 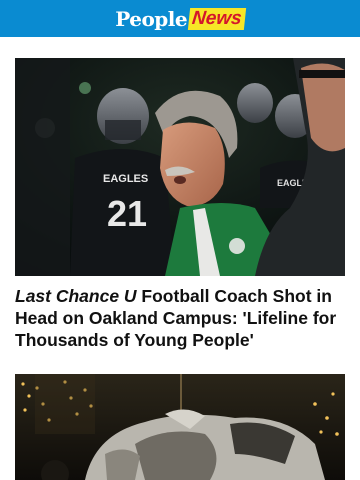 What do you see at coordinates (76, 296) in the screenshot?
I see `headline-italic-title: Last Chance U` at bounding box center [76, 296].